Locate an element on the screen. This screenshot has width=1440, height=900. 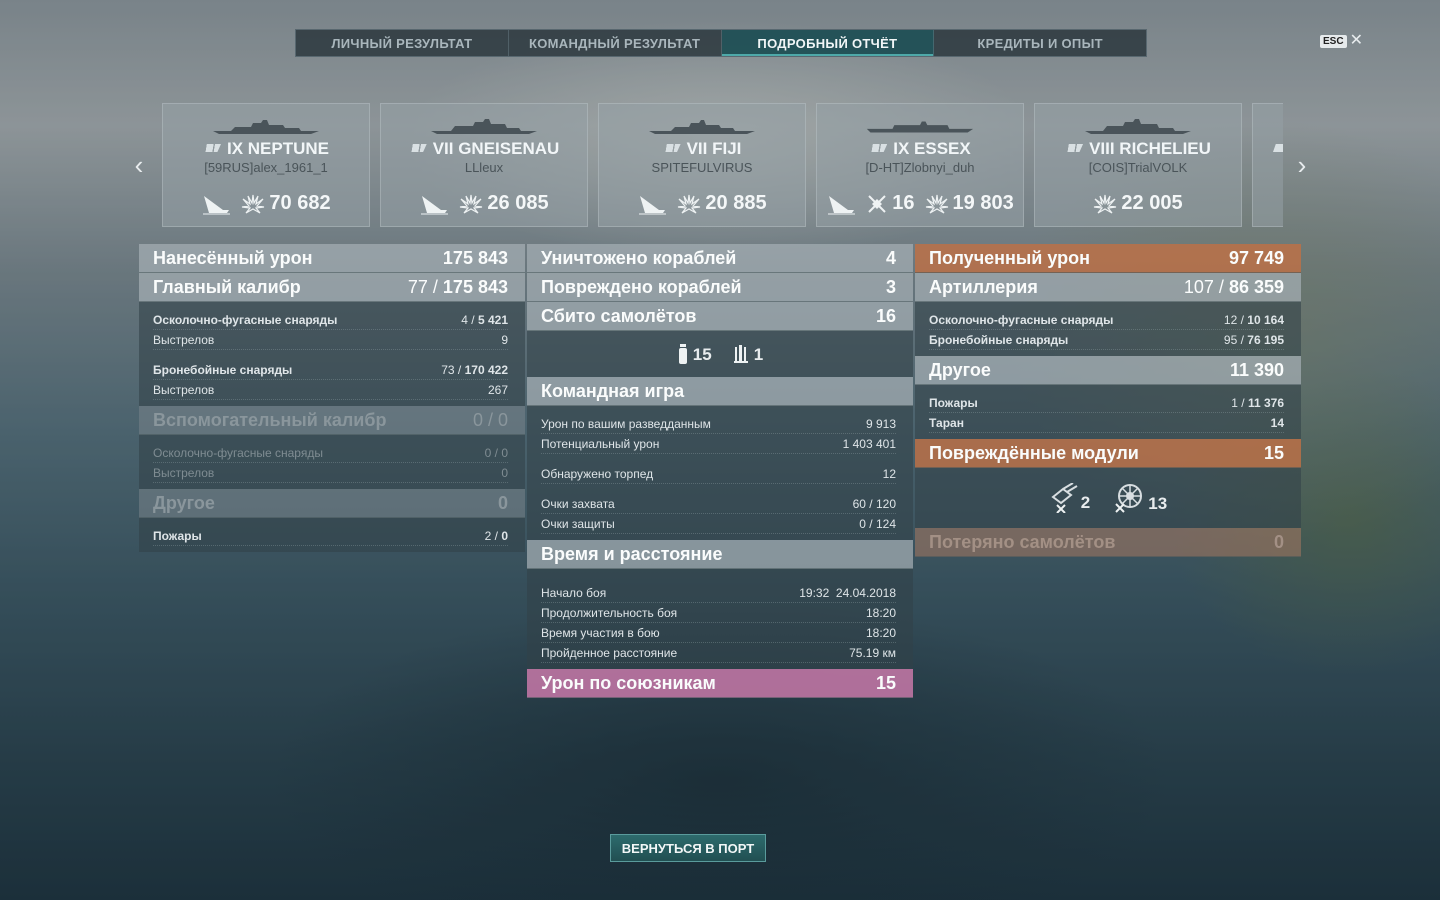
other-damage-value: 0 is located at coordinates (502, 502).